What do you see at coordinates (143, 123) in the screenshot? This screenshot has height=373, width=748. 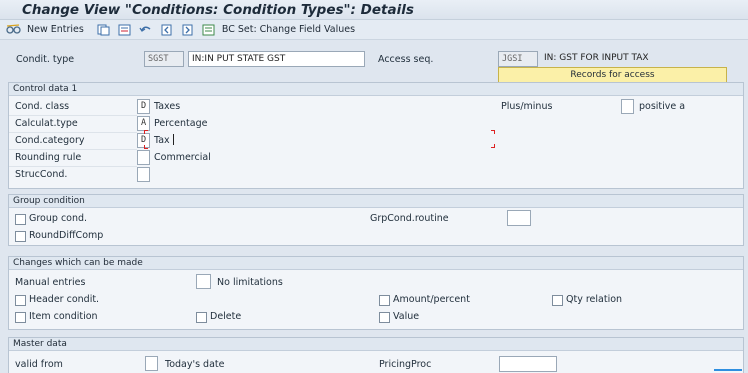 I see `calculat-type-field: A` at bounding box center [143, 123].